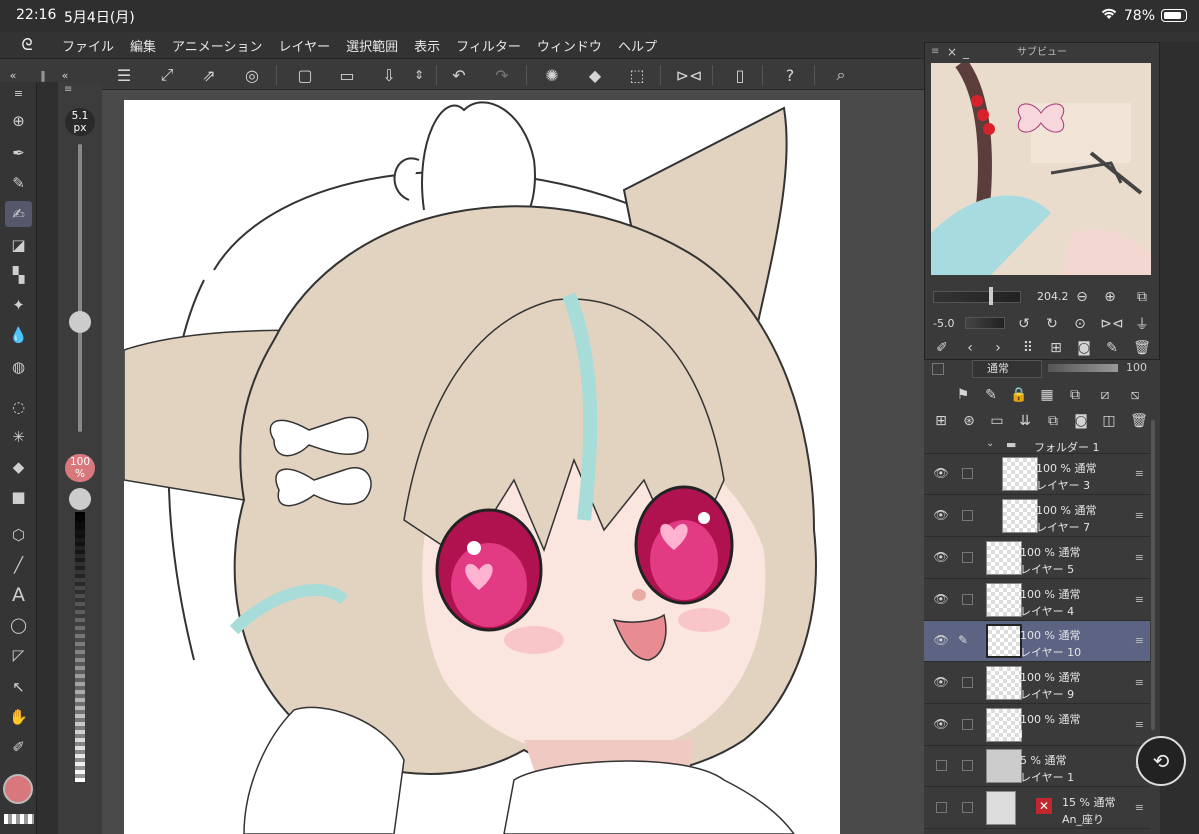 This screenshot has height=834, width=1199. I want to click on layer-row: 👁 100 % 通常 l ≡, so click(1037, 725).